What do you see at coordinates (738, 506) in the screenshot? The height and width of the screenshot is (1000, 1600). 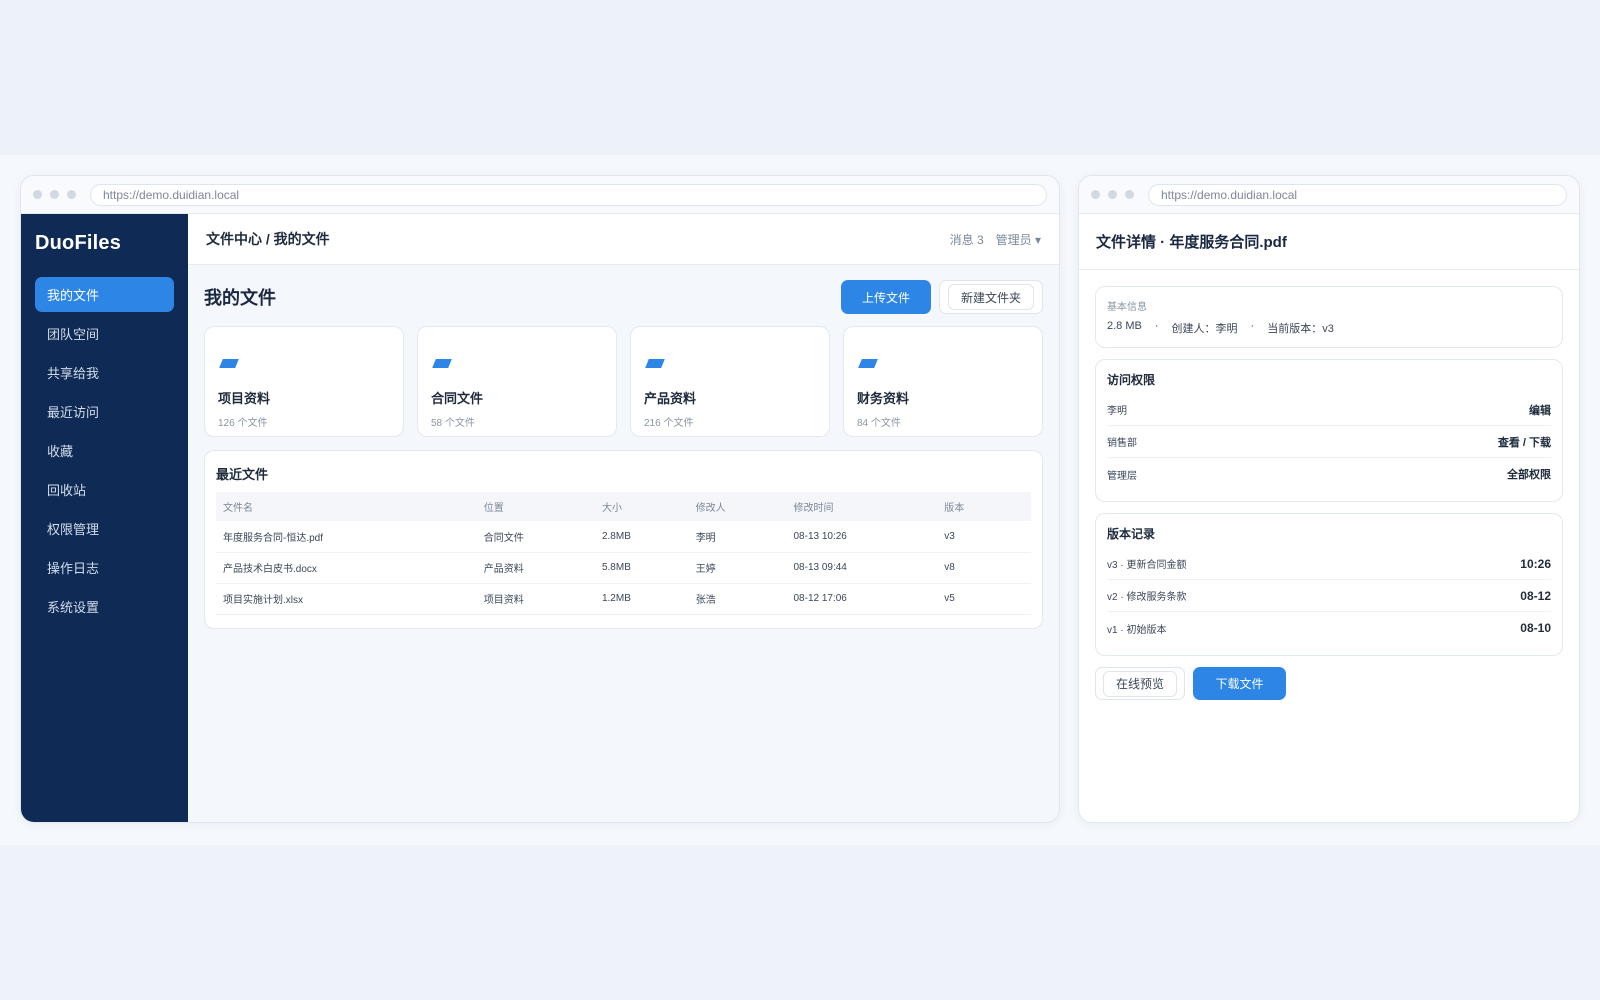 I see `column-header: 修改人` at bounding box center [738, 506].